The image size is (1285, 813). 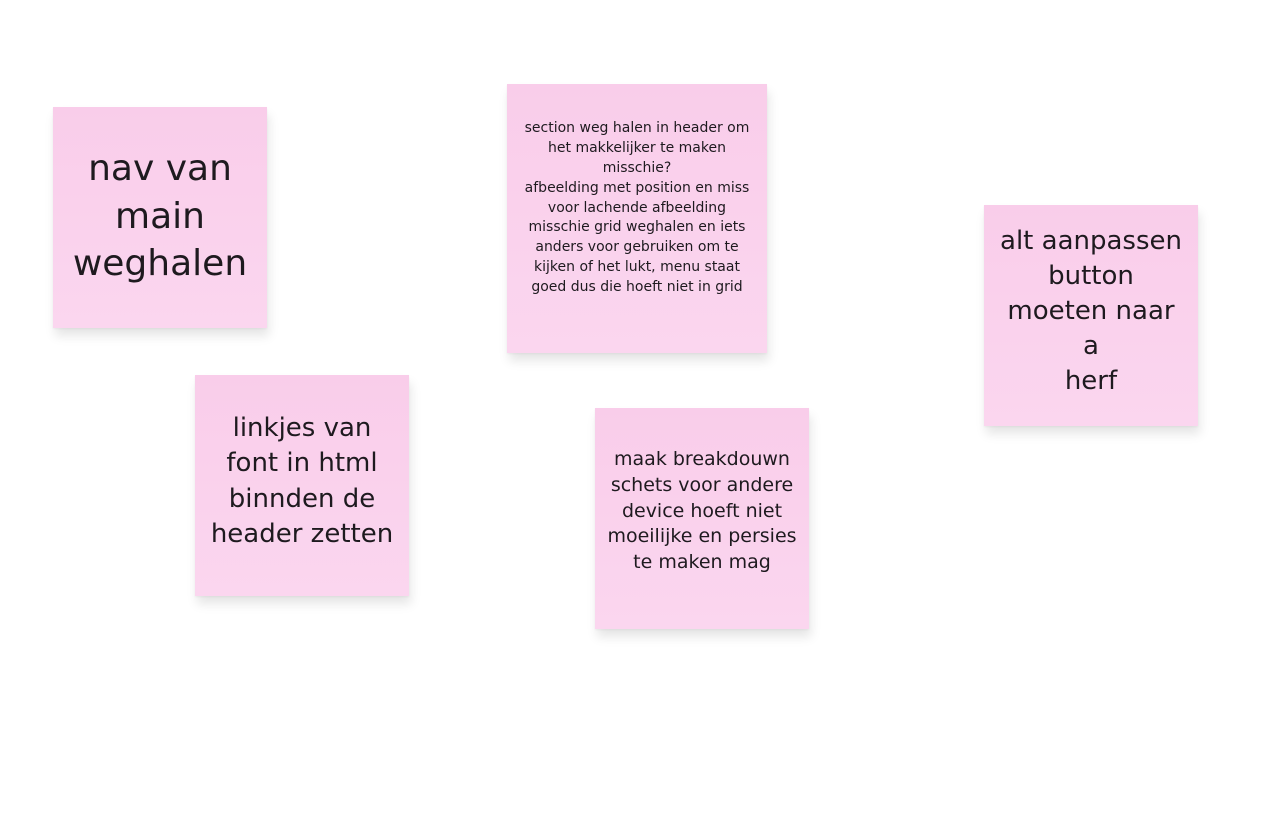 I want to click on sticky-note-text: nav van main weghalen, so click(x=160, y=216).